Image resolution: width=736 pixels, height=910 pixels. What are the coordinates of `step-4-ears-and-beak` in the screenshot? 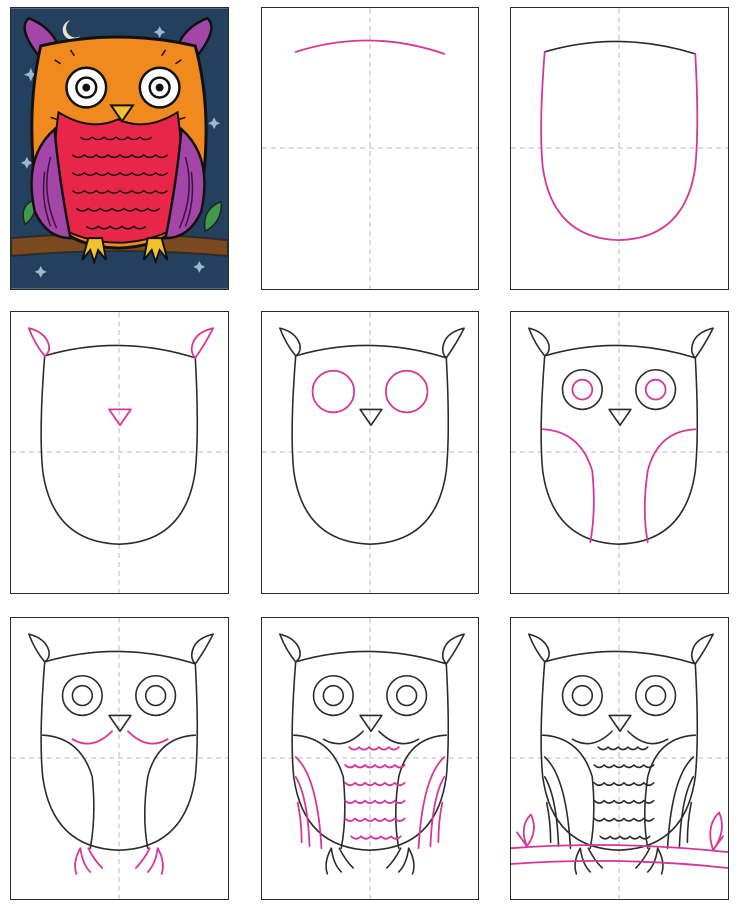 It's located at (119, 452).